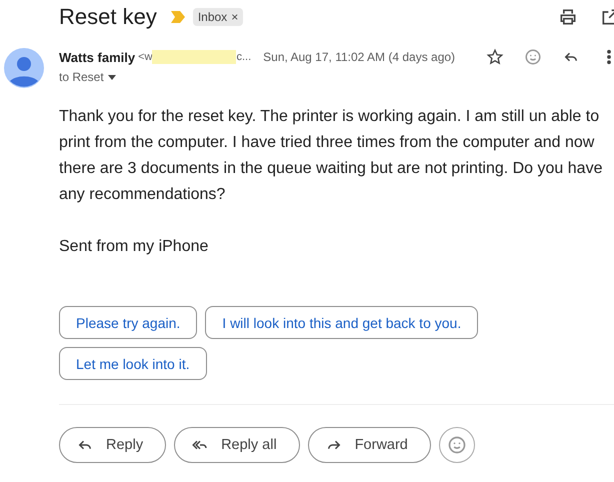  I want to click on open-in-new-window-icon, so click(607, 17).